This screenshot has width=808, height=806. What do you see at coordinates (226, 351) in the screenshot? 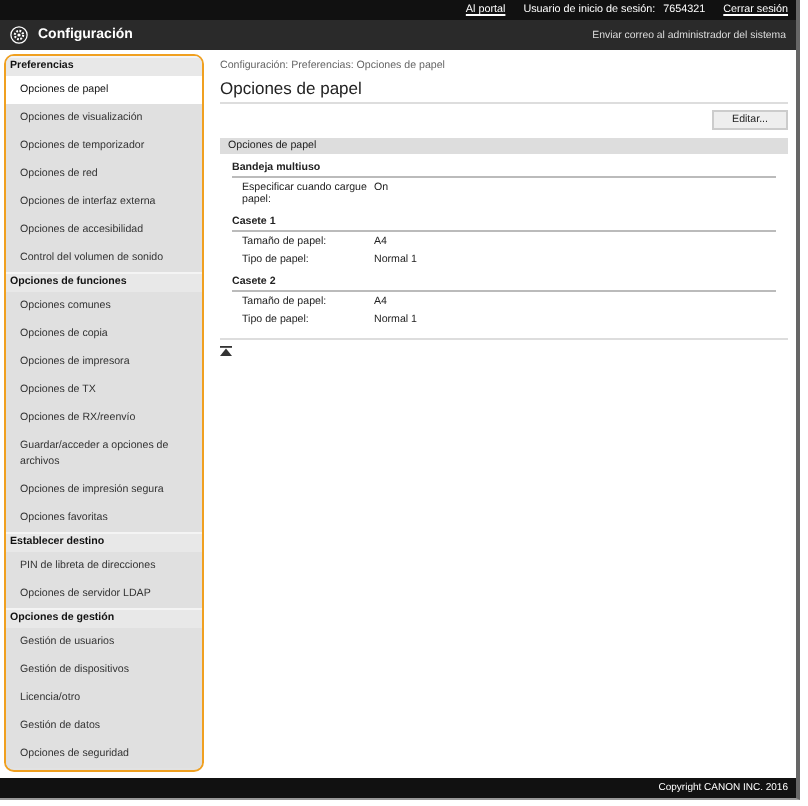
I see `back-to-top-icon` at bounding box center [226, 351].